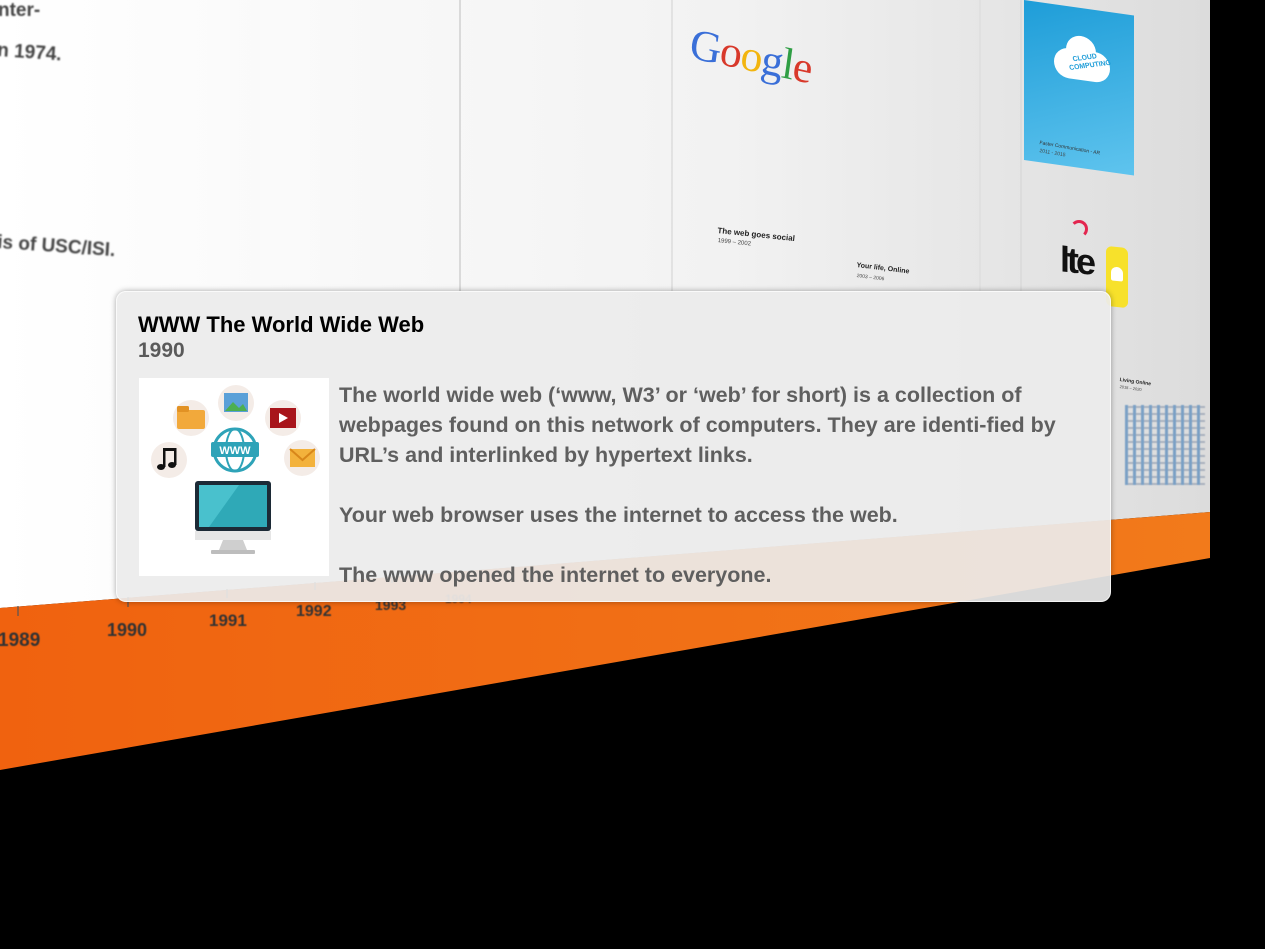 Image resolution: width=1265 pixels, height=949 pixels. Describe the element at coordinates (20, 641) in the screenshot. I see `timeline-year-label: 1989` at that location.